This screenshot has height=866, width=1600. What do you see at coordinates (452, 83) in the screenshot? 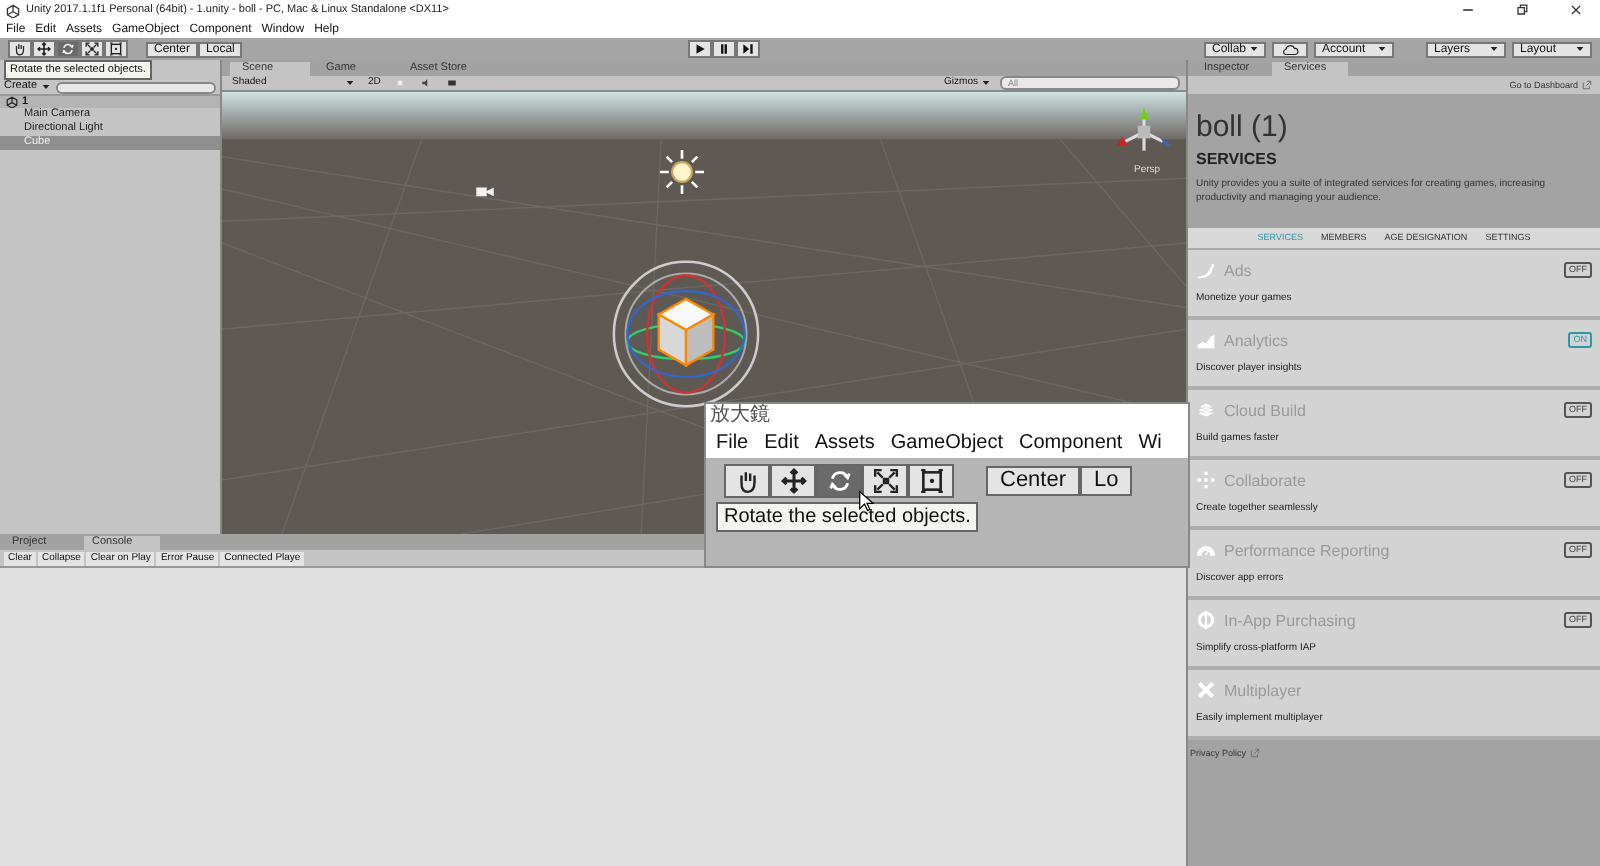
I see `image-icon` at bounding box center [452, 83].